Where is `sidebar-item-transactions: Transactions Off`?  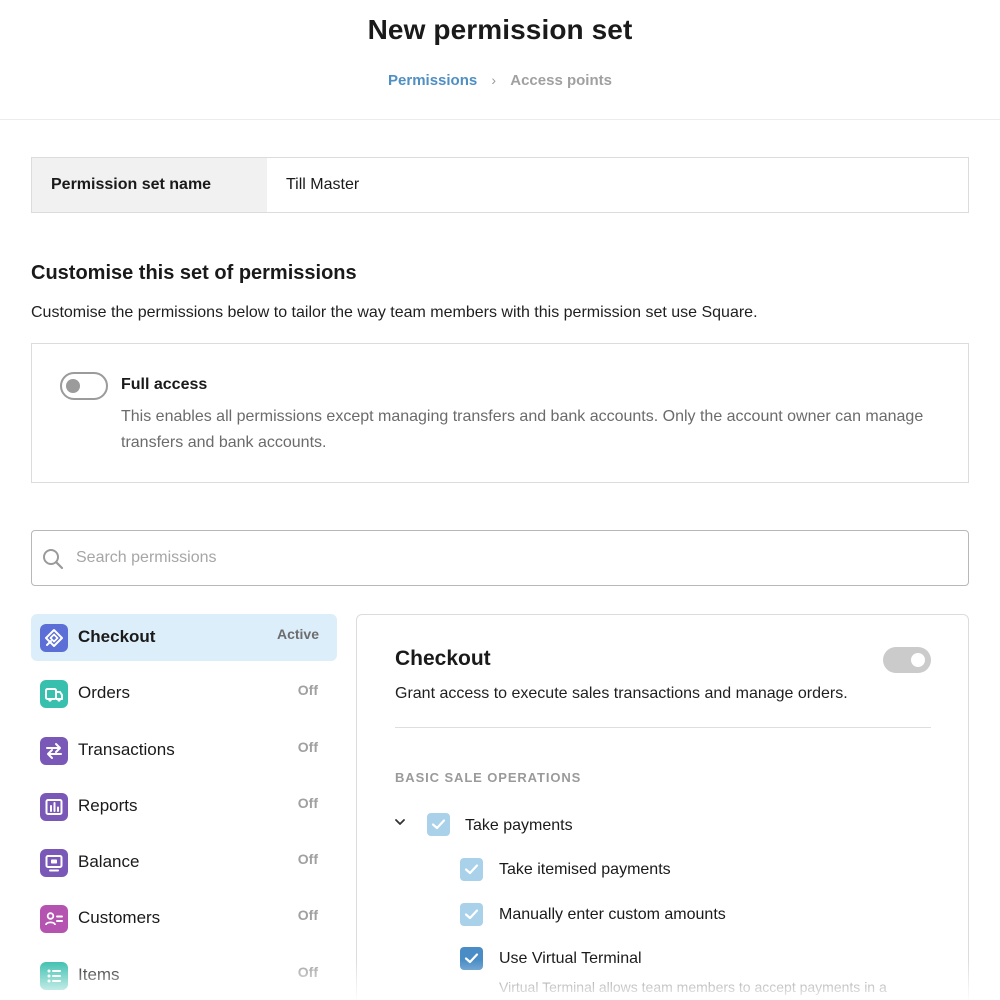
sidebar-item-transactions: Transactions Off is located at coordinates (184, 750).